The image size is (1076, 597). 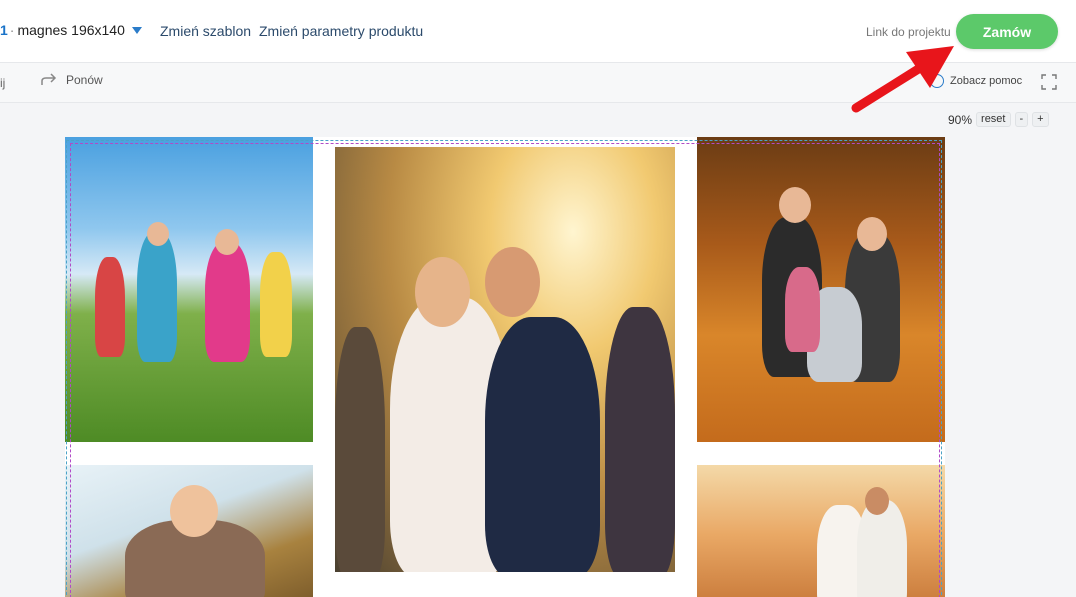 What do you see at coordinates (49, 79) in the screenshot?
I see `redo-icon` at bounding box center [49, 79].